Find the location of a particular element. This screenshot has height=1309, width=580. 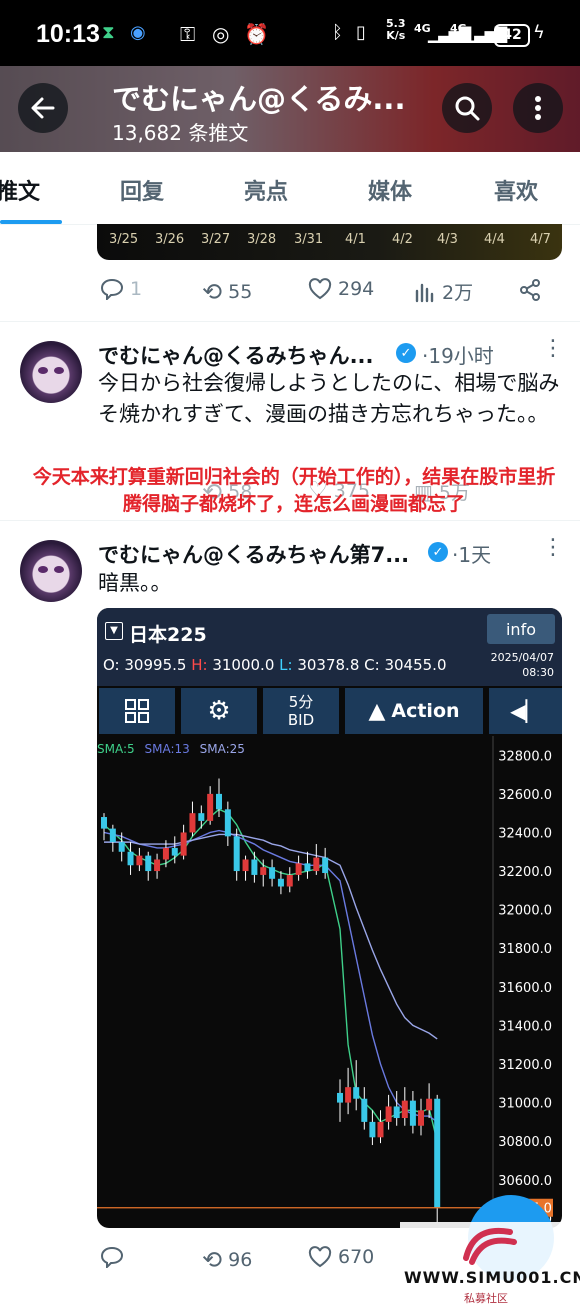

watermark: WWW.SIMU001.CN 私募社区 is located at coordinates (490, 1265).